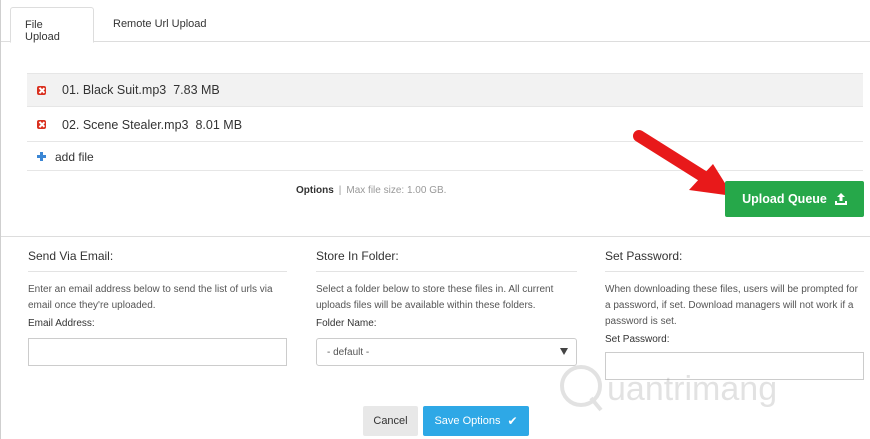  I want to click on password-field-label: Set Password:, so click(637, 339).